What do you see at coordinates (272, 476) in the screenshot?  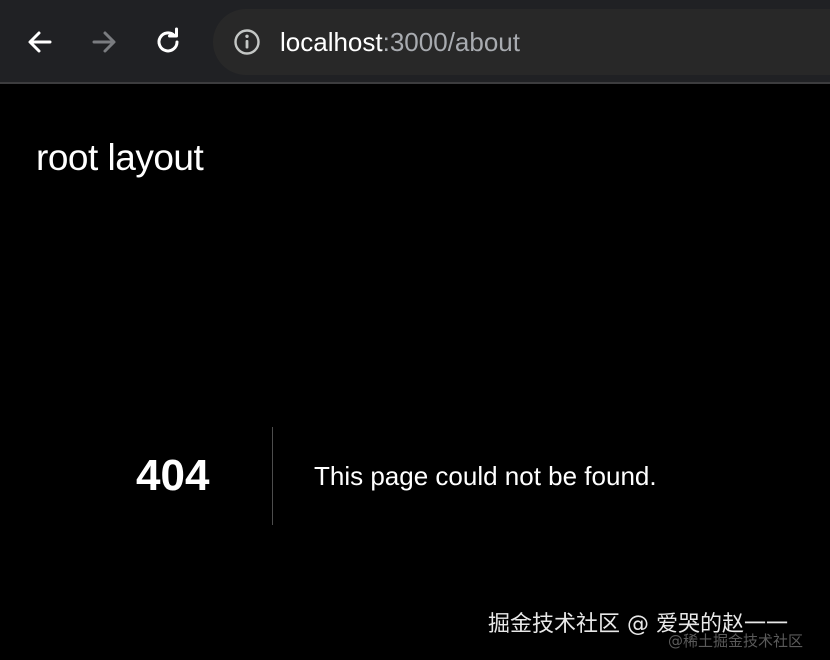 I see `error-divider` at bounding box center [272, 476].